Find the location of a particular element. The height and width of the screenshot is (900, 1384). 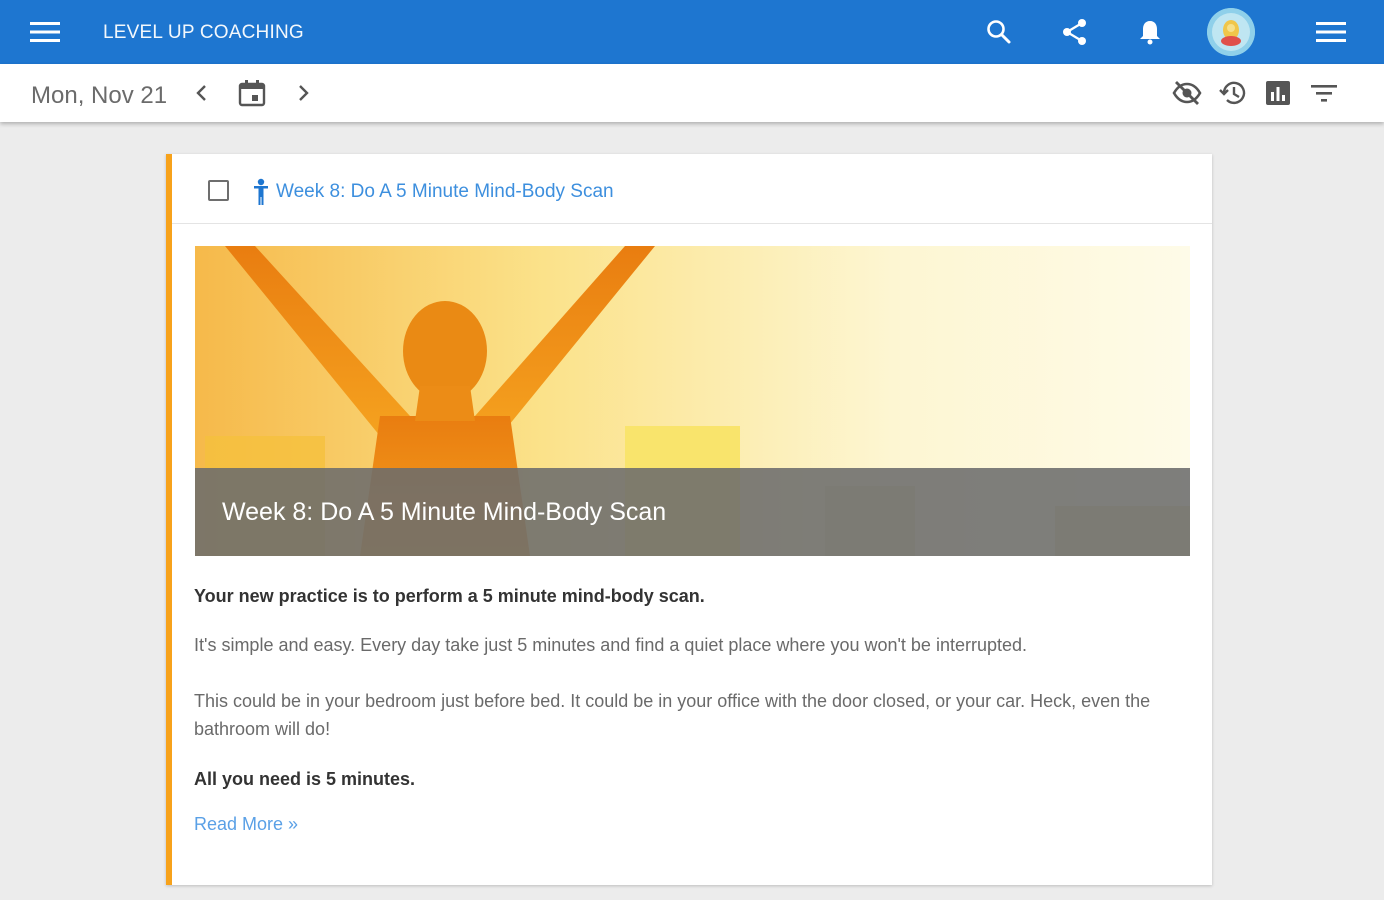

avatar is located at coordinates (1231, 32).